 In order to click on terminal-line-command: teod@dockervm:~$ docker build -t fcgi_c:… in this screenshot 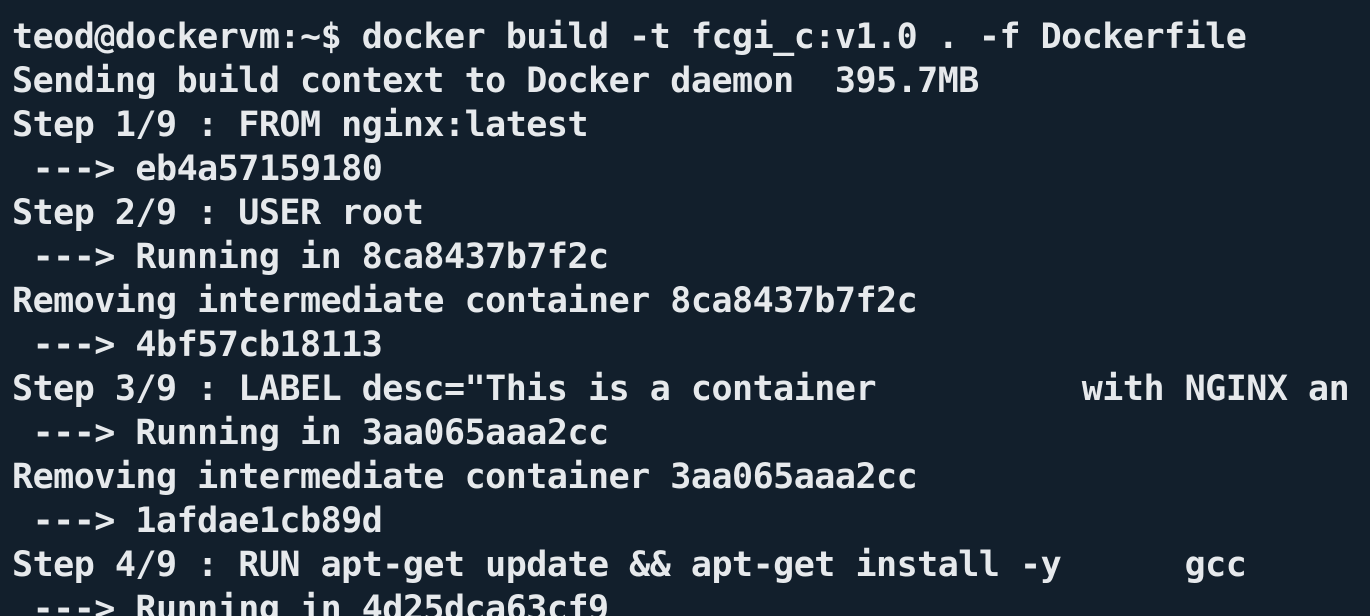, I will do `click(629, 37)`.